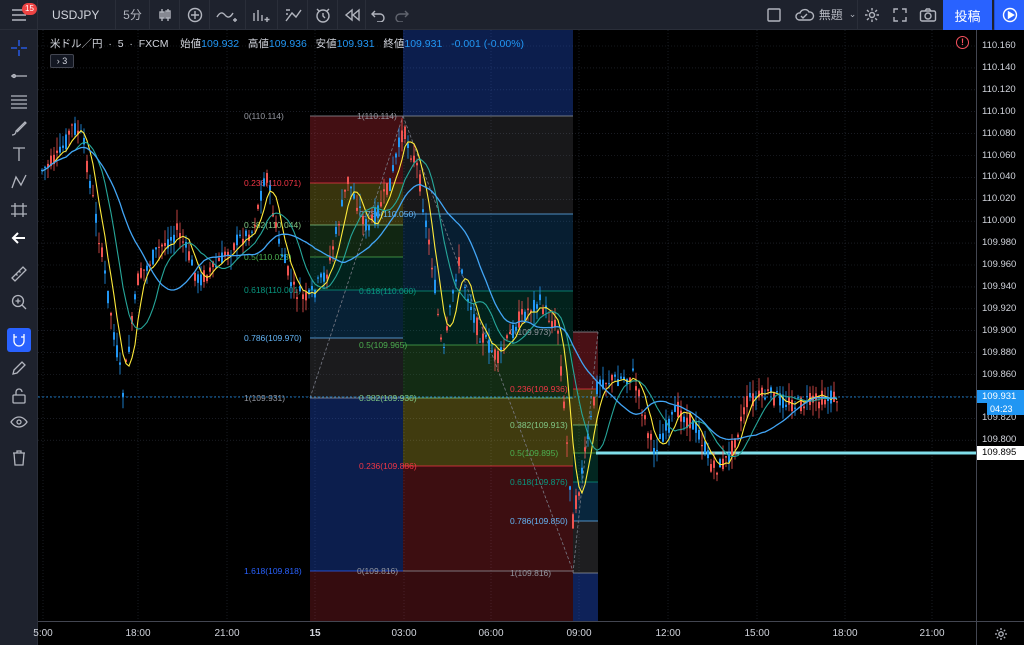  I want to click on brush-tool, so click(19, 128).